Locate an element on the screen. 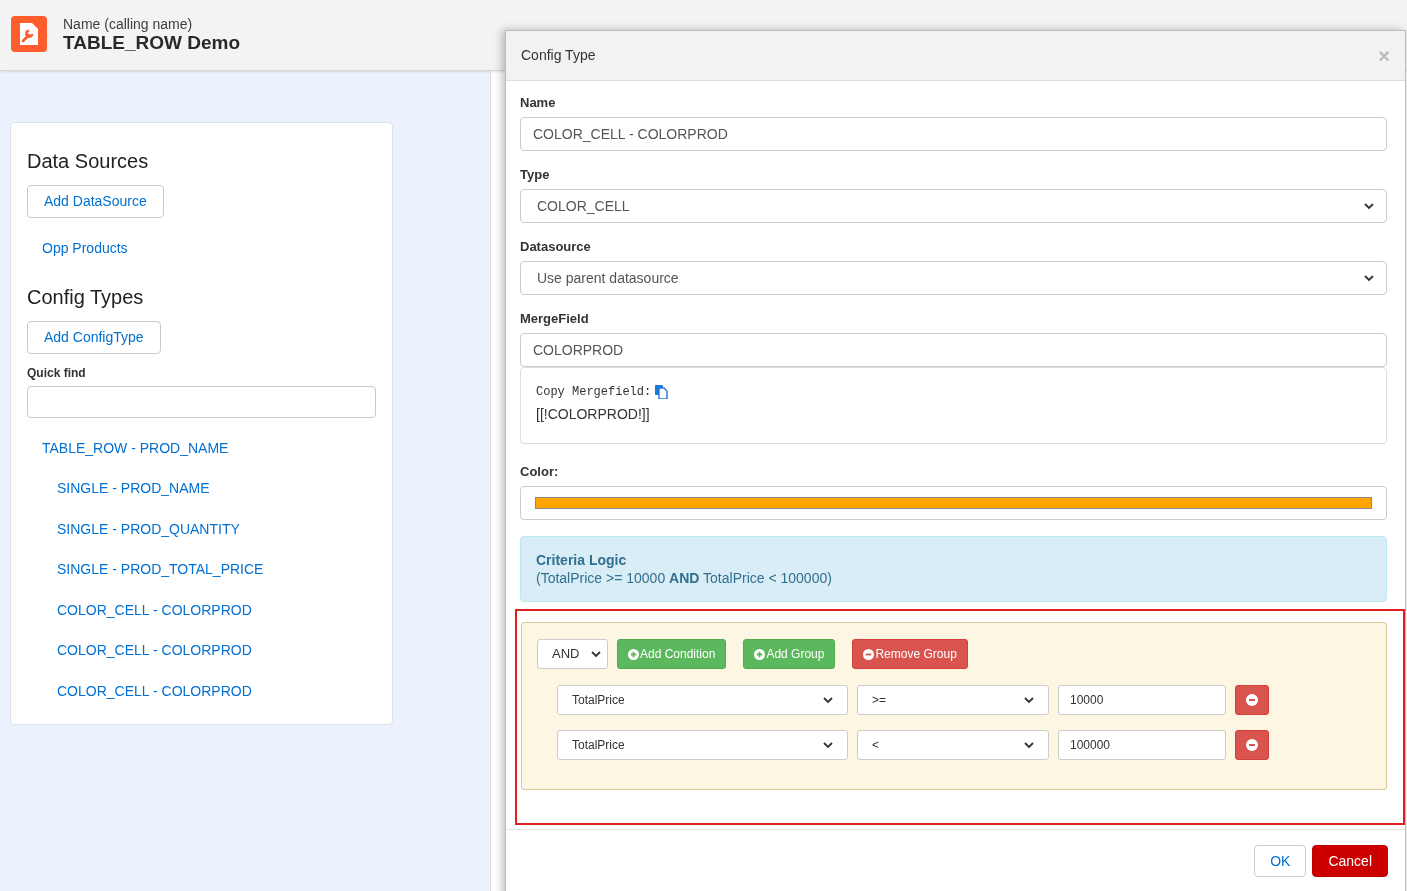 The height and width of the screenshot is (891, 1407). criteria-title: Criteria Logic is located at coordinates (582, 560).